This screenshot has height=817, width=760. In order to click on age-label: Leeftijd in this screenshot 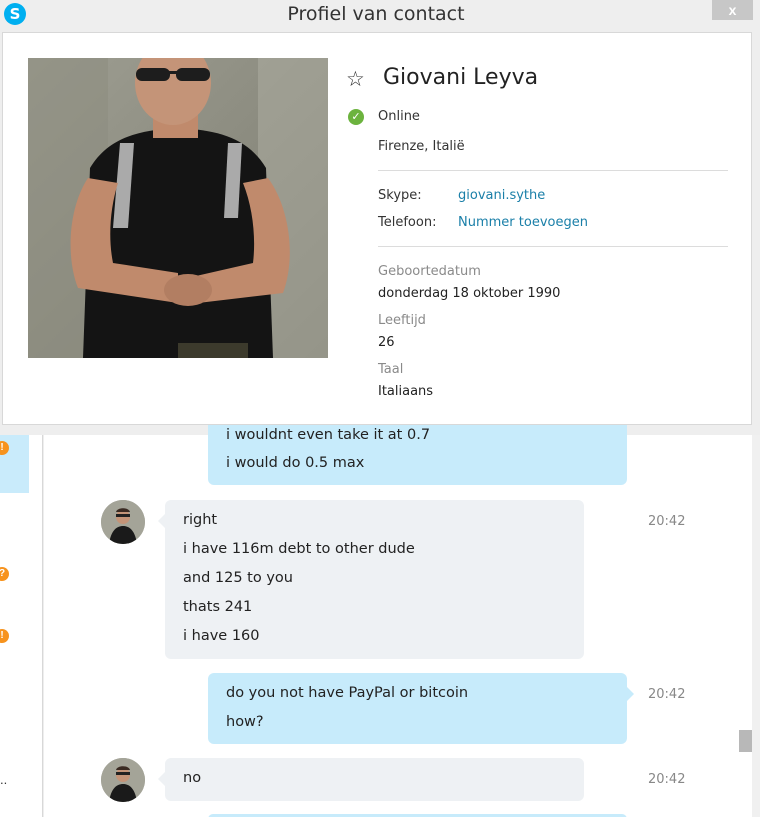, I will do `click(402, 320)`.